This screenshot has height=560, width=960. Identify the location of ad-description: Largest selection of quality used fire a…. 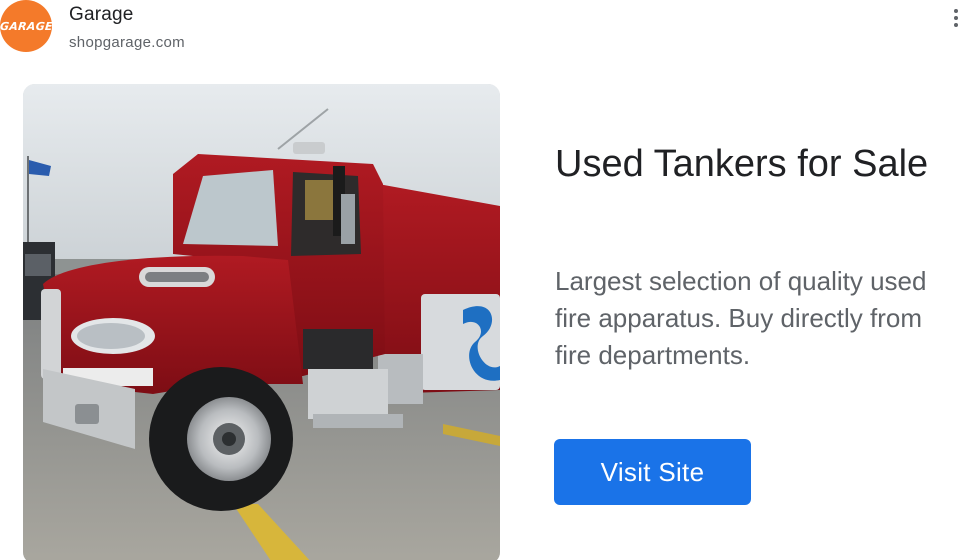
(741, 318).